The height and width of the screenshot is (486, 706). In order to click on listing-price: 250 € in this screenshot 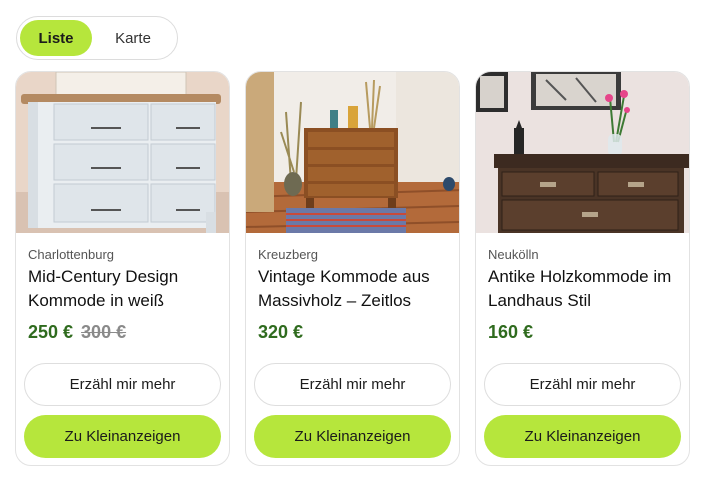, I will do `click(51, 332)`.